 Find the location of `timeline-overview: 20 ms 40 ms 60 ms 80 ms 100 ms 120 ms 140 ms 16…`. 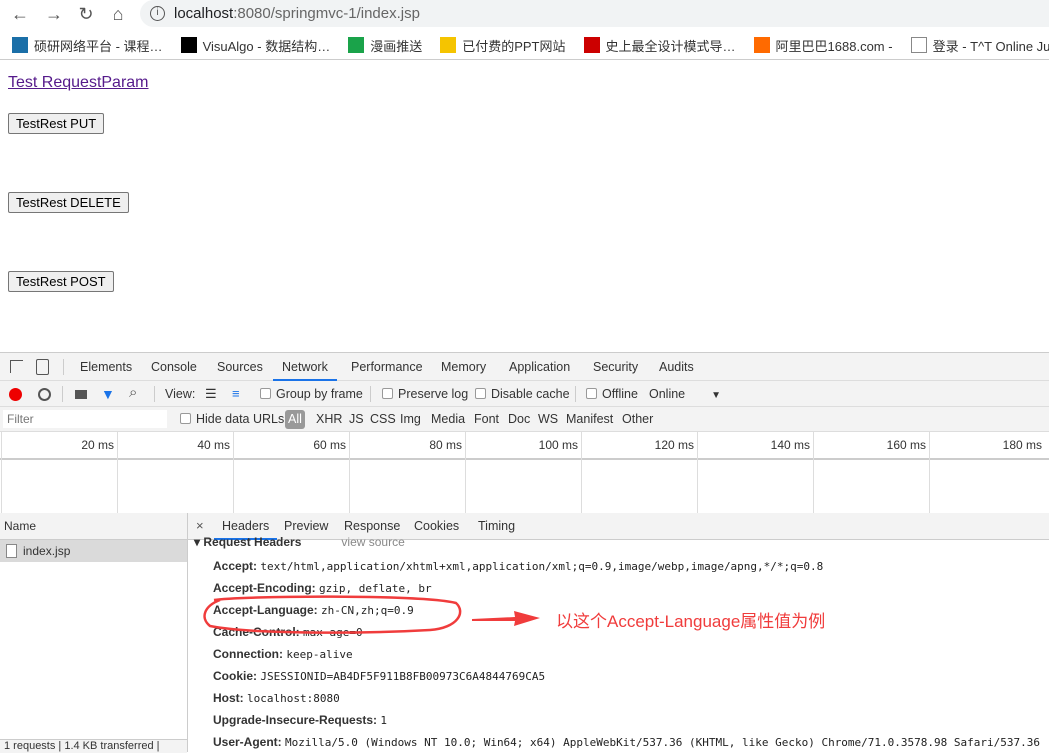

timeline-overview: 20 ms 40 ms 60 ms 80 ms 100 ms 120 ms 140 ms 16… is located at coordinates (524, 473).